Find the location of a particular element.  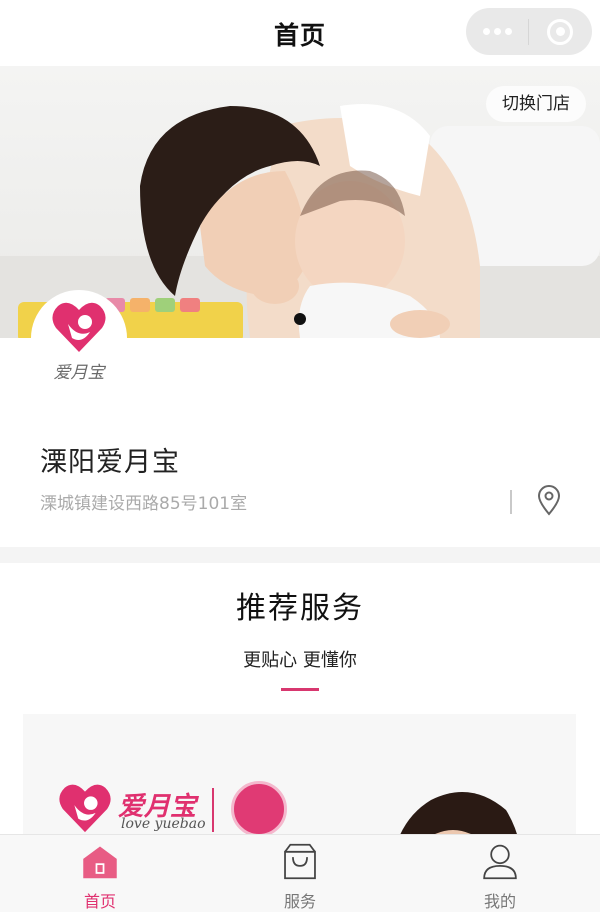

tab-service: 服务 is located at coordinates (300, 873).